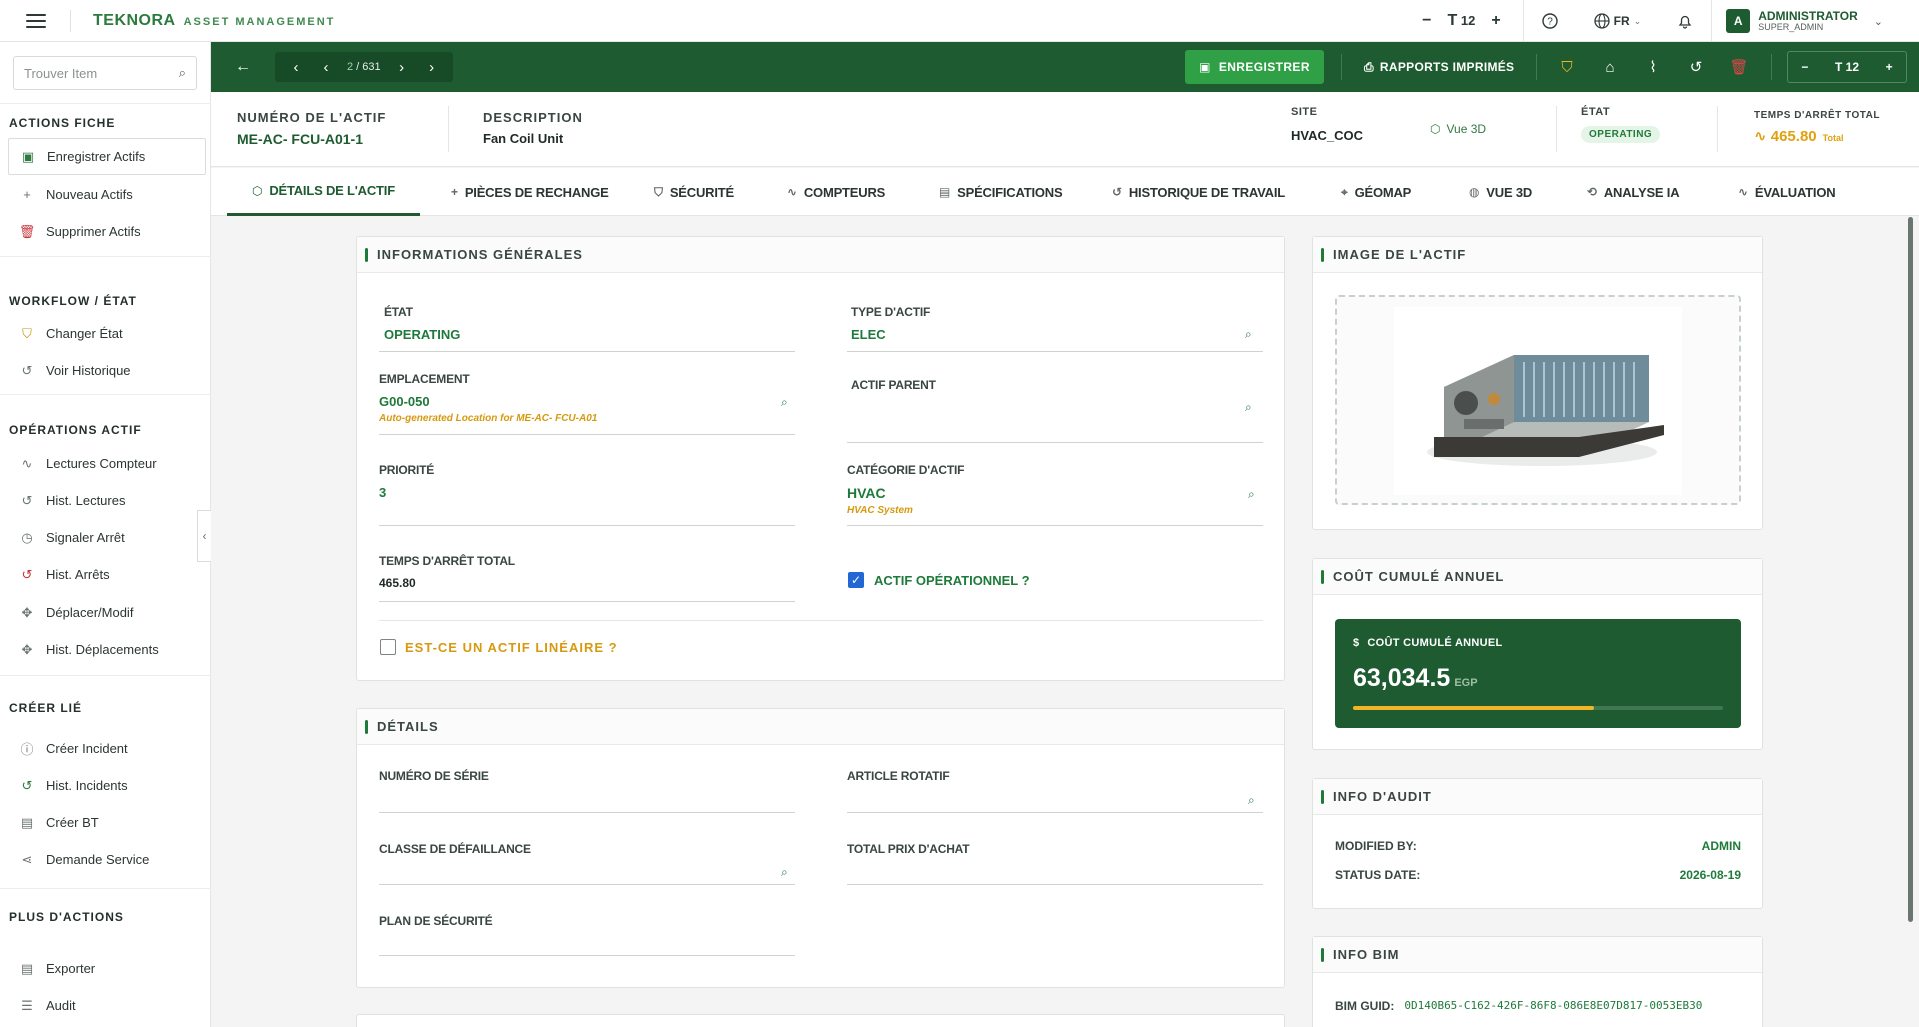  Describe the element at coordinates (103, 463) in the screenshot. I see `sidebar-item-meter-readings: ∿ Lectures Compteur` at that location.